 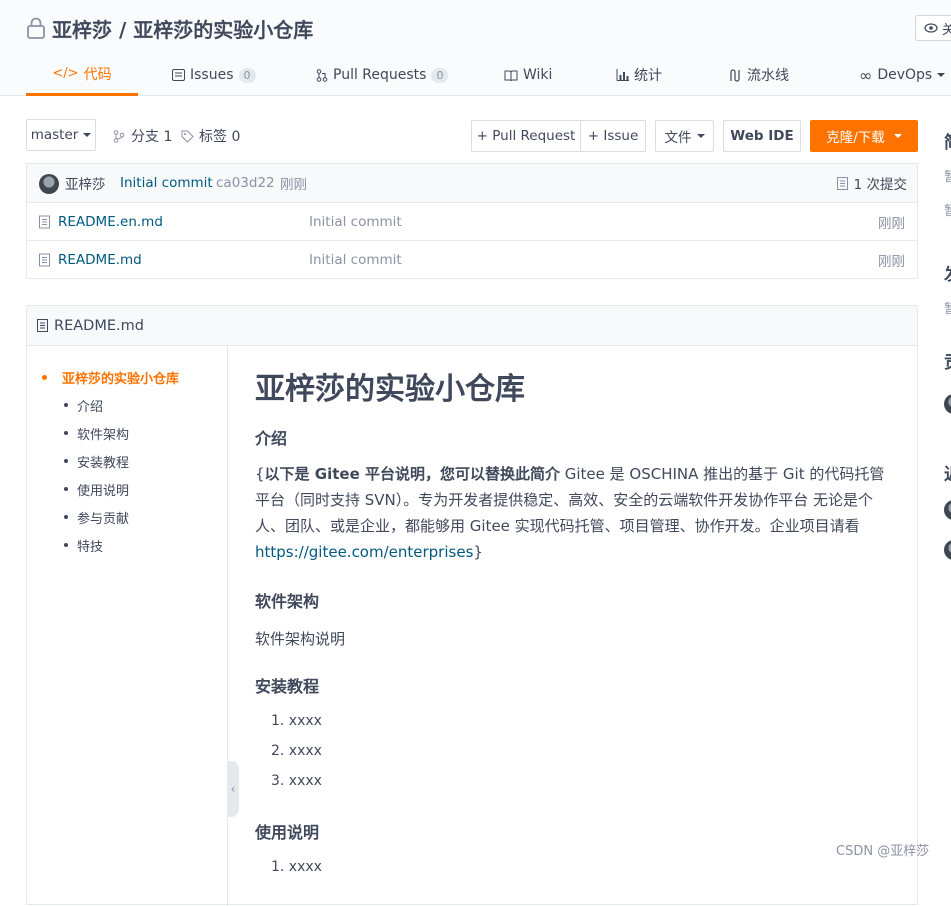 What do you see at coordinates (768, 76) in the screenshot?
I see `tab-pipeline-label: 流水线` at bounding box center [768, 76].